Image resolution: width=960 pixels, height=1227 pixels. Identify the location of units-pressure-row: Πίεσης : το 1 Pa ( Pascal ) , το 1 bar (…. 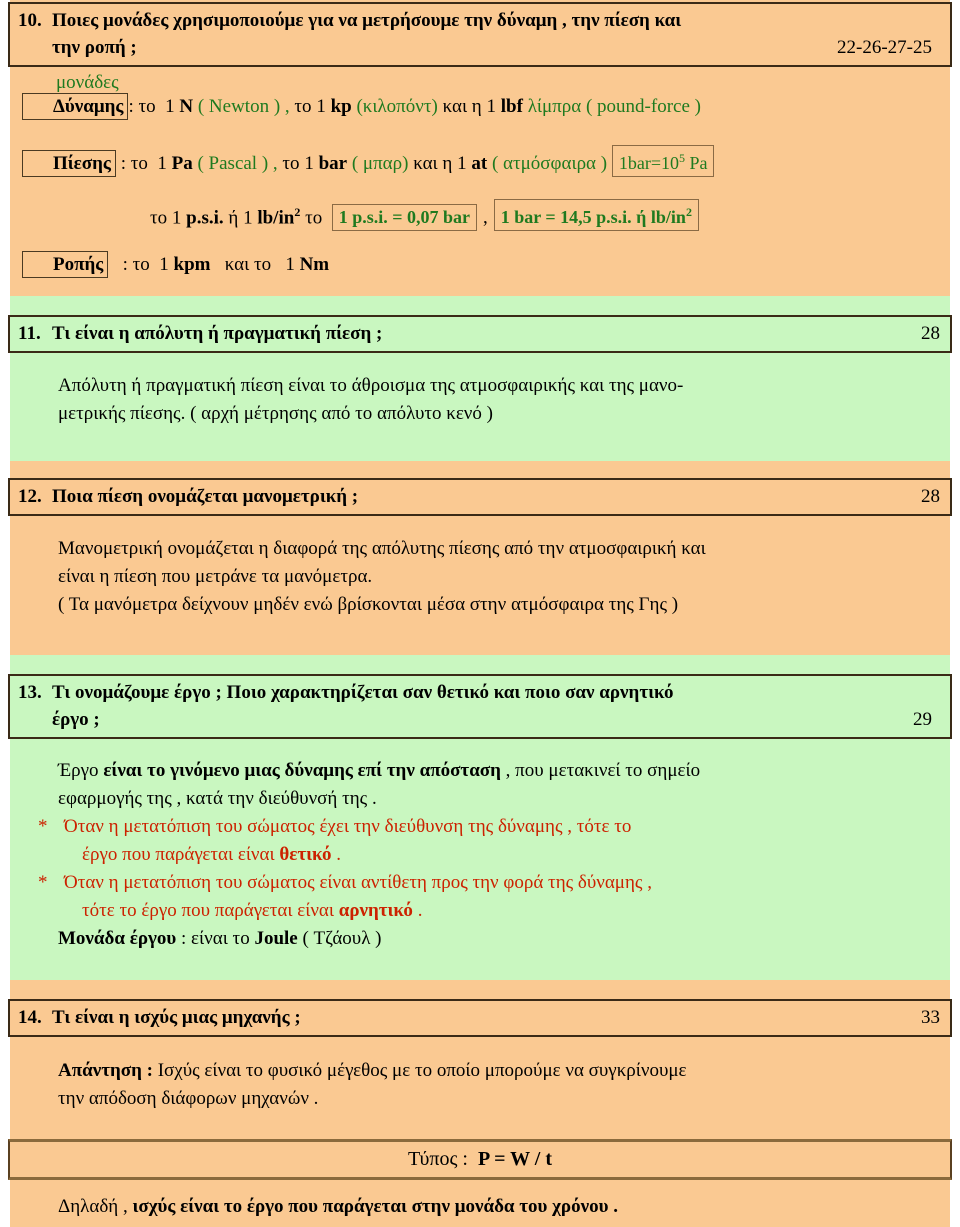
(368, 161).